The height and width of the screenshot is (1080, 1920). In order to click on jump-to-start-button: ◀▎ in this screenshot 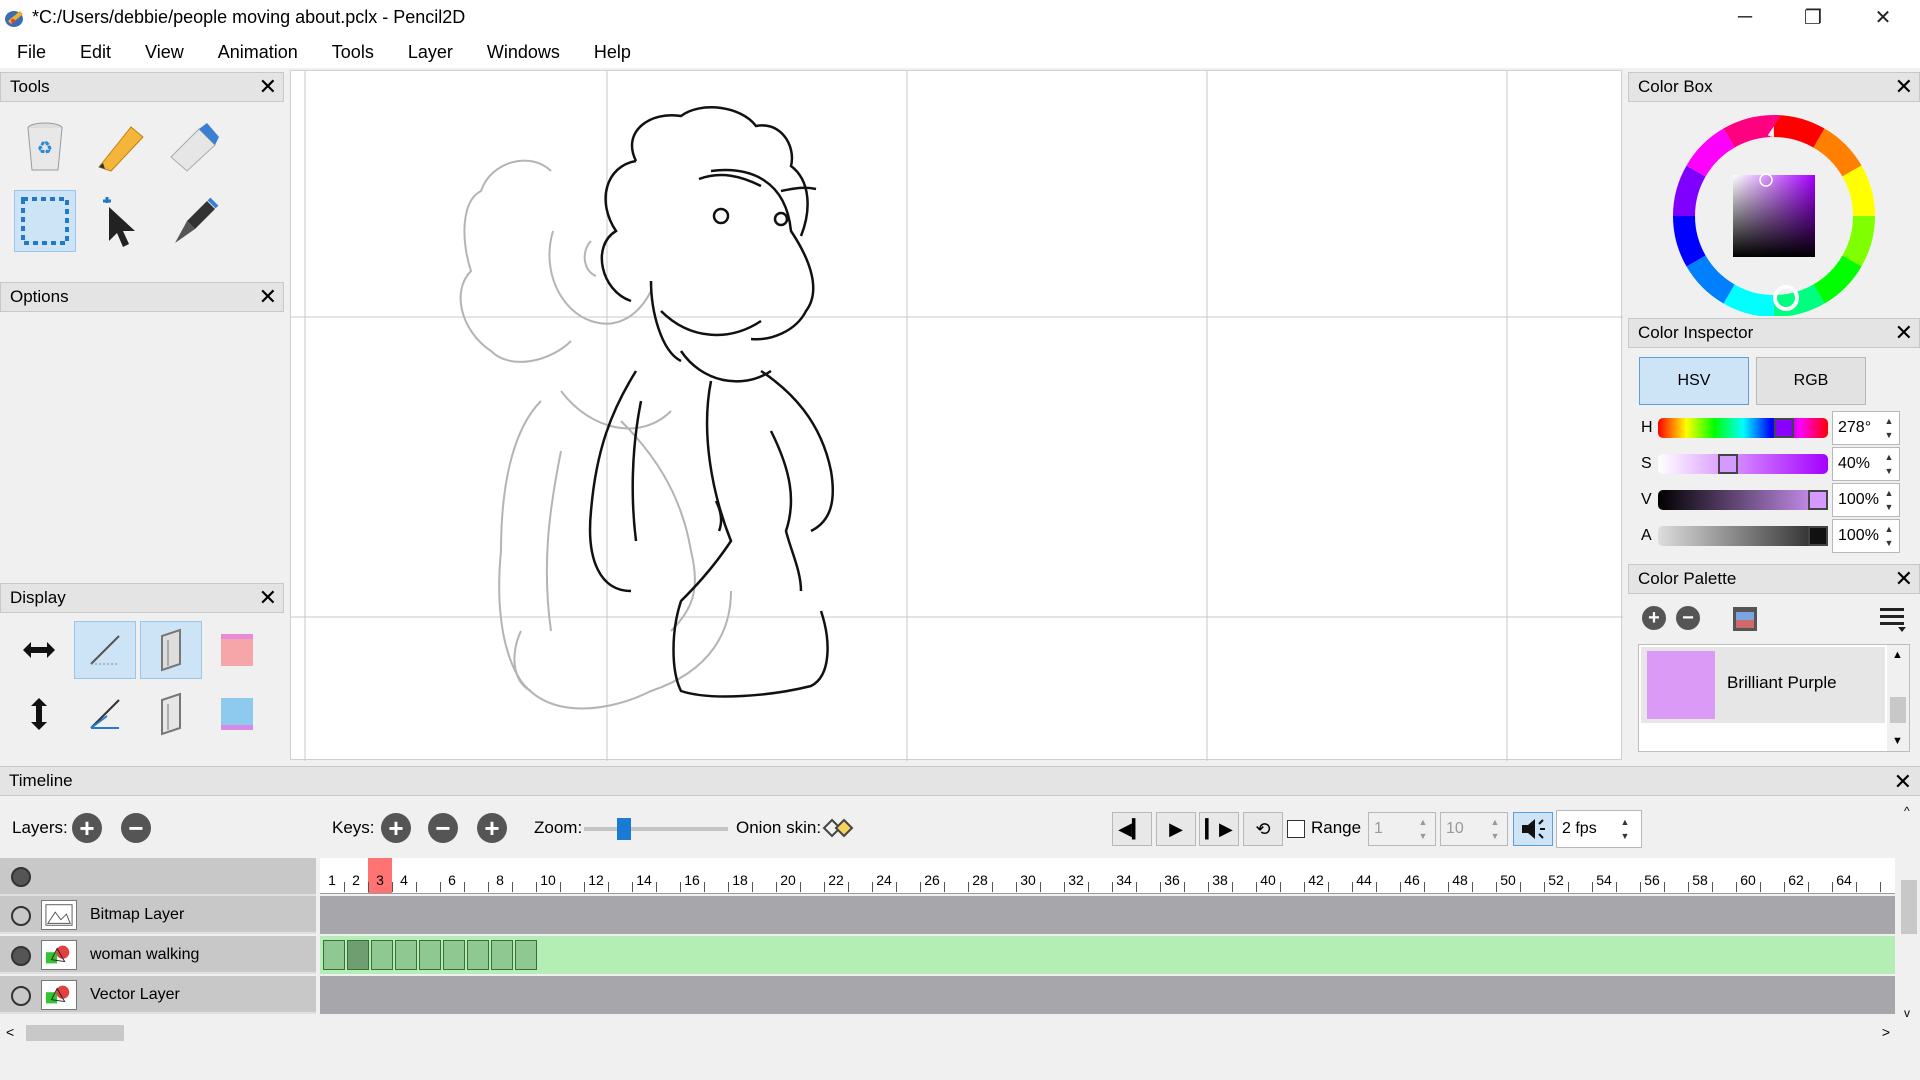, I will do `click(1132, 829)`.